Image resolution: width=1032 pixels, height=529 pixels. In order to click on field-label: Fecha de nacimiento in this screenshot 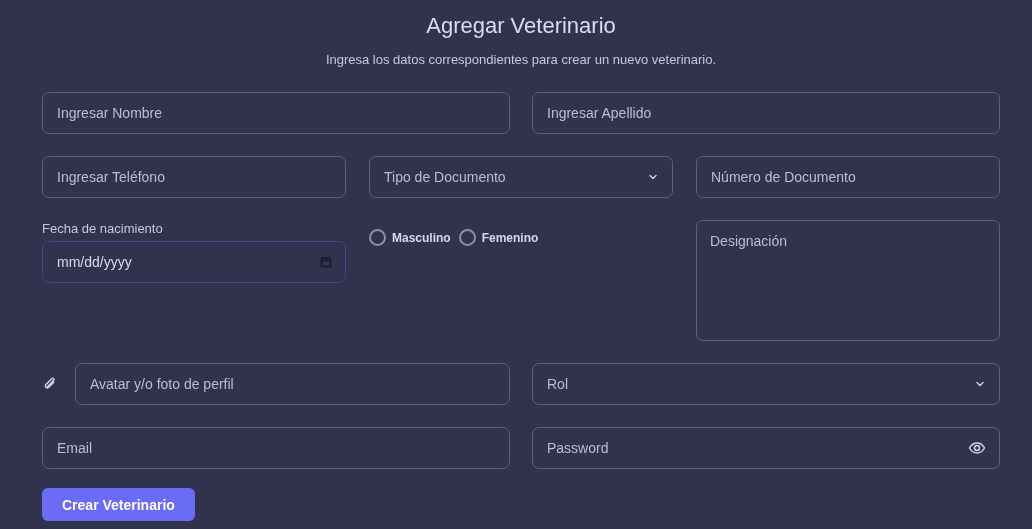, I will do `click(103, 229)`.